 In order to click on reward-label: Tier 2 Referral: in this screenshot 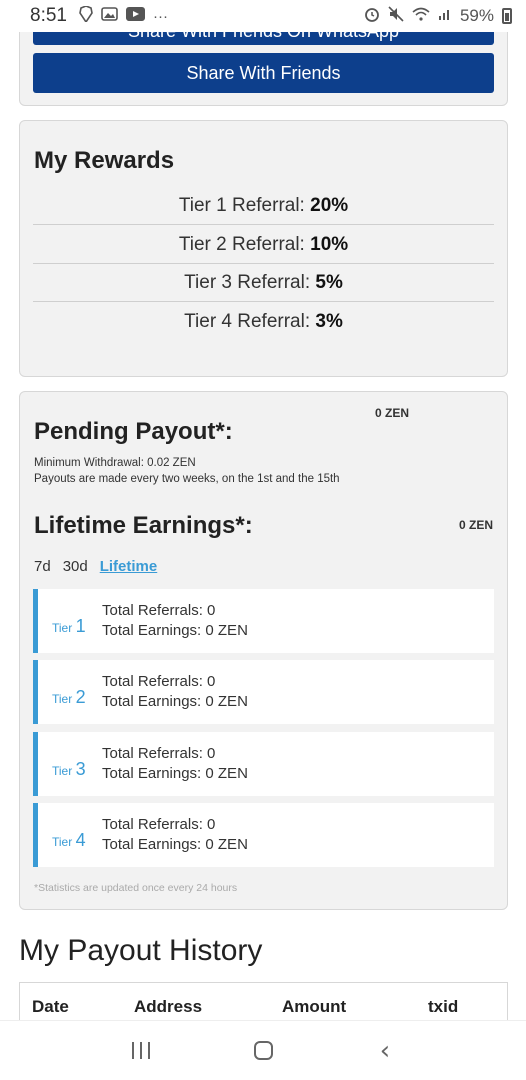, I will do `click(241, 244)`.